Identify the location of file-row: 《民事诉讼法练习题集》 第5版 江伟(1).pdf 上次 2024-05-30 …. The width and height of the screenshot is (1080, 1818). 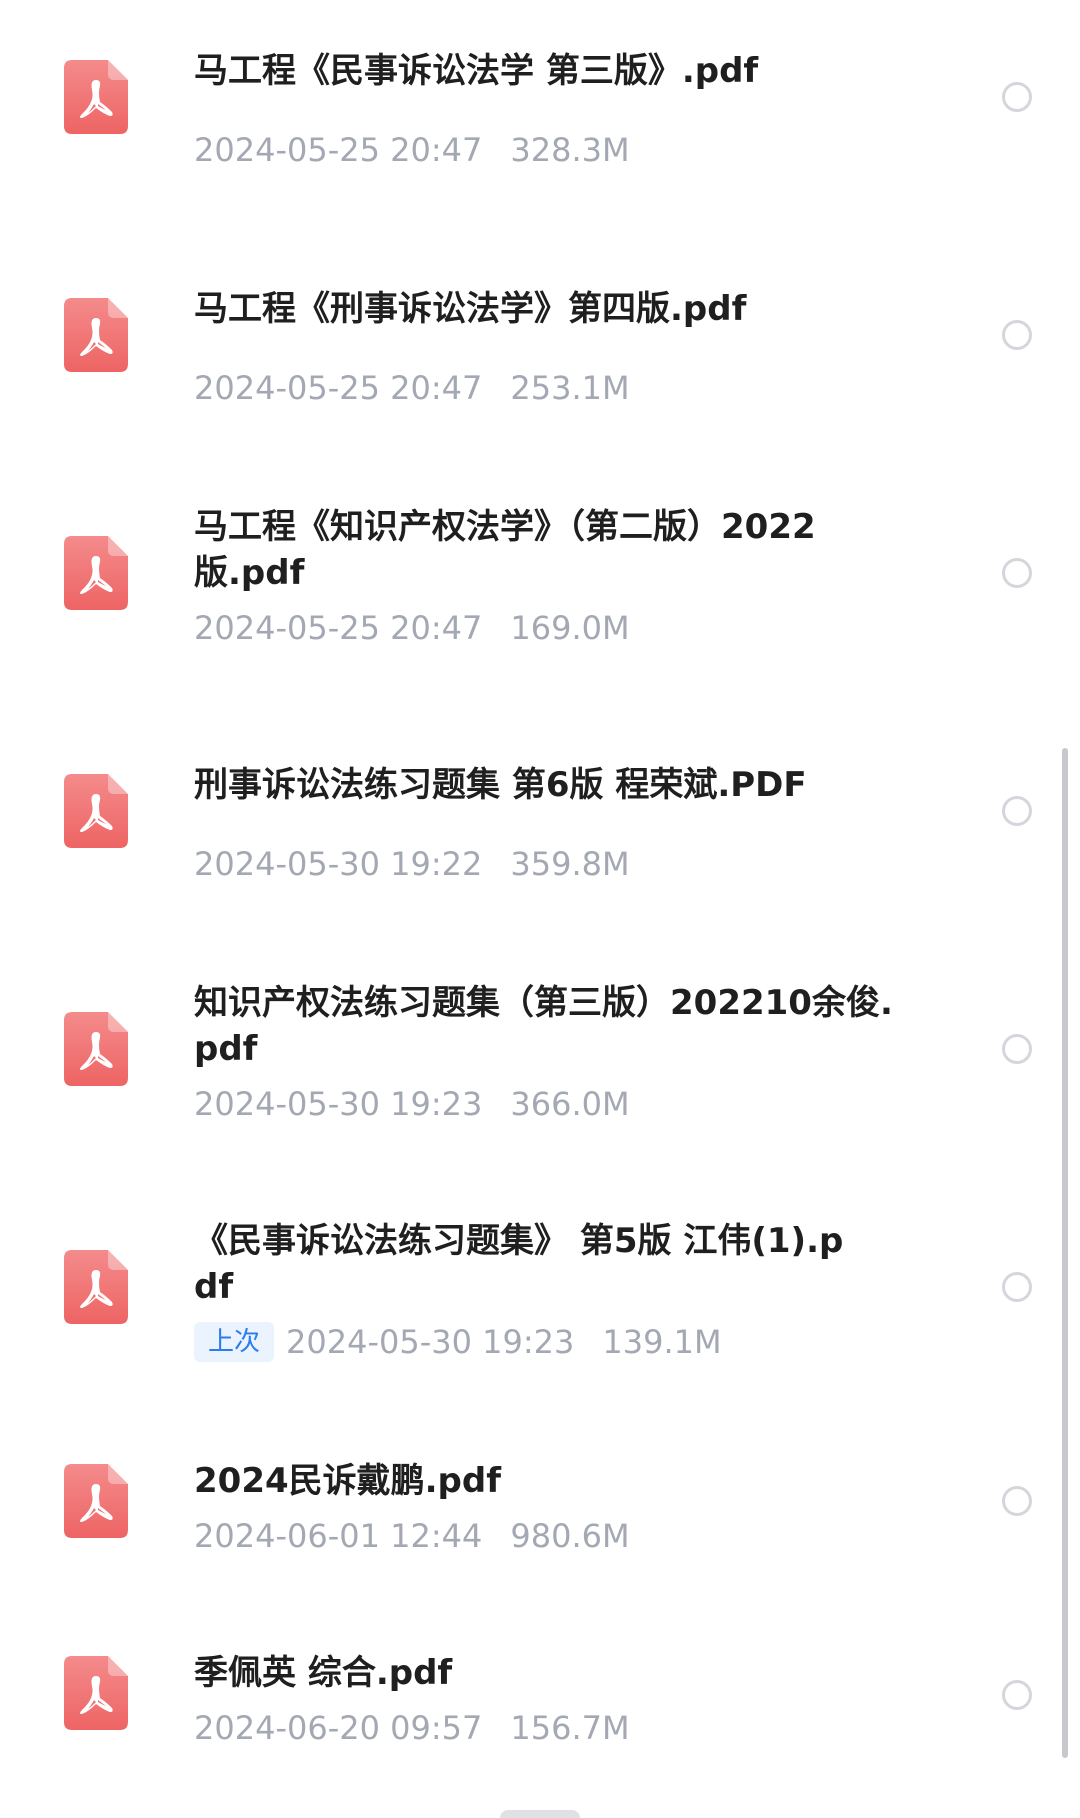
(540, 1290).